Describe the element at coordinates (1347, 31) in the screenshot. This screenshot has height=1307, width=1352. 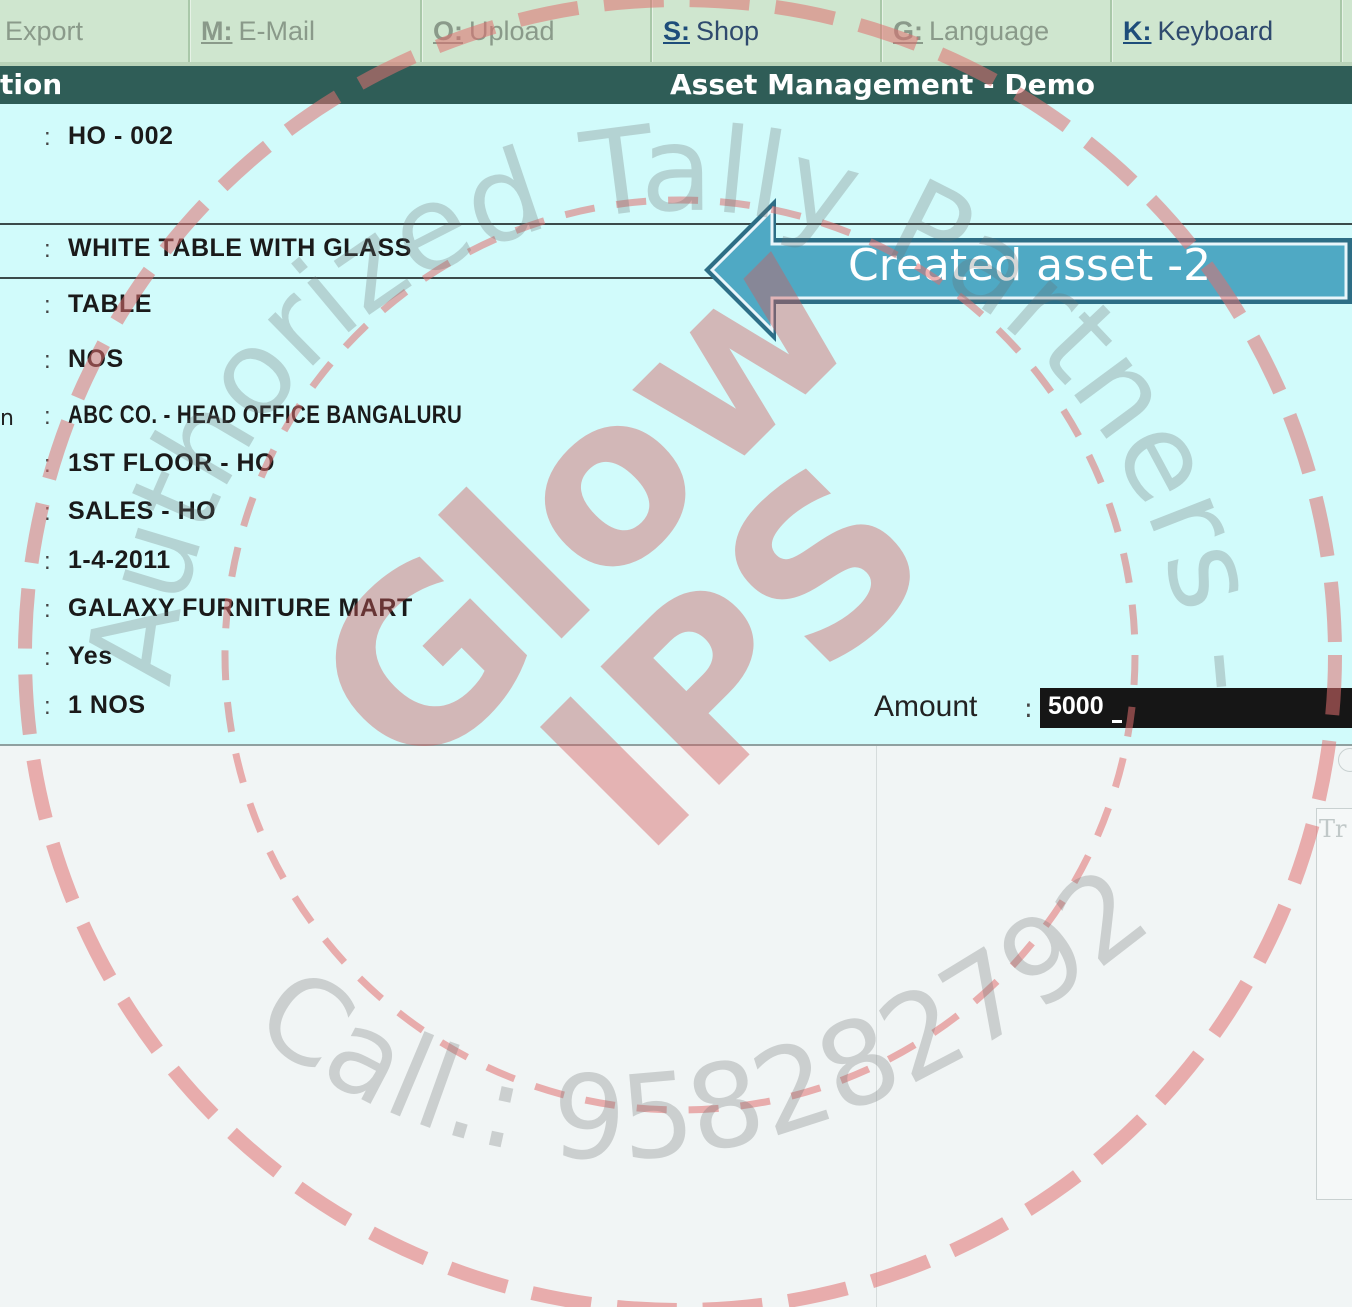
I see `menu-overflow-button` at that location.